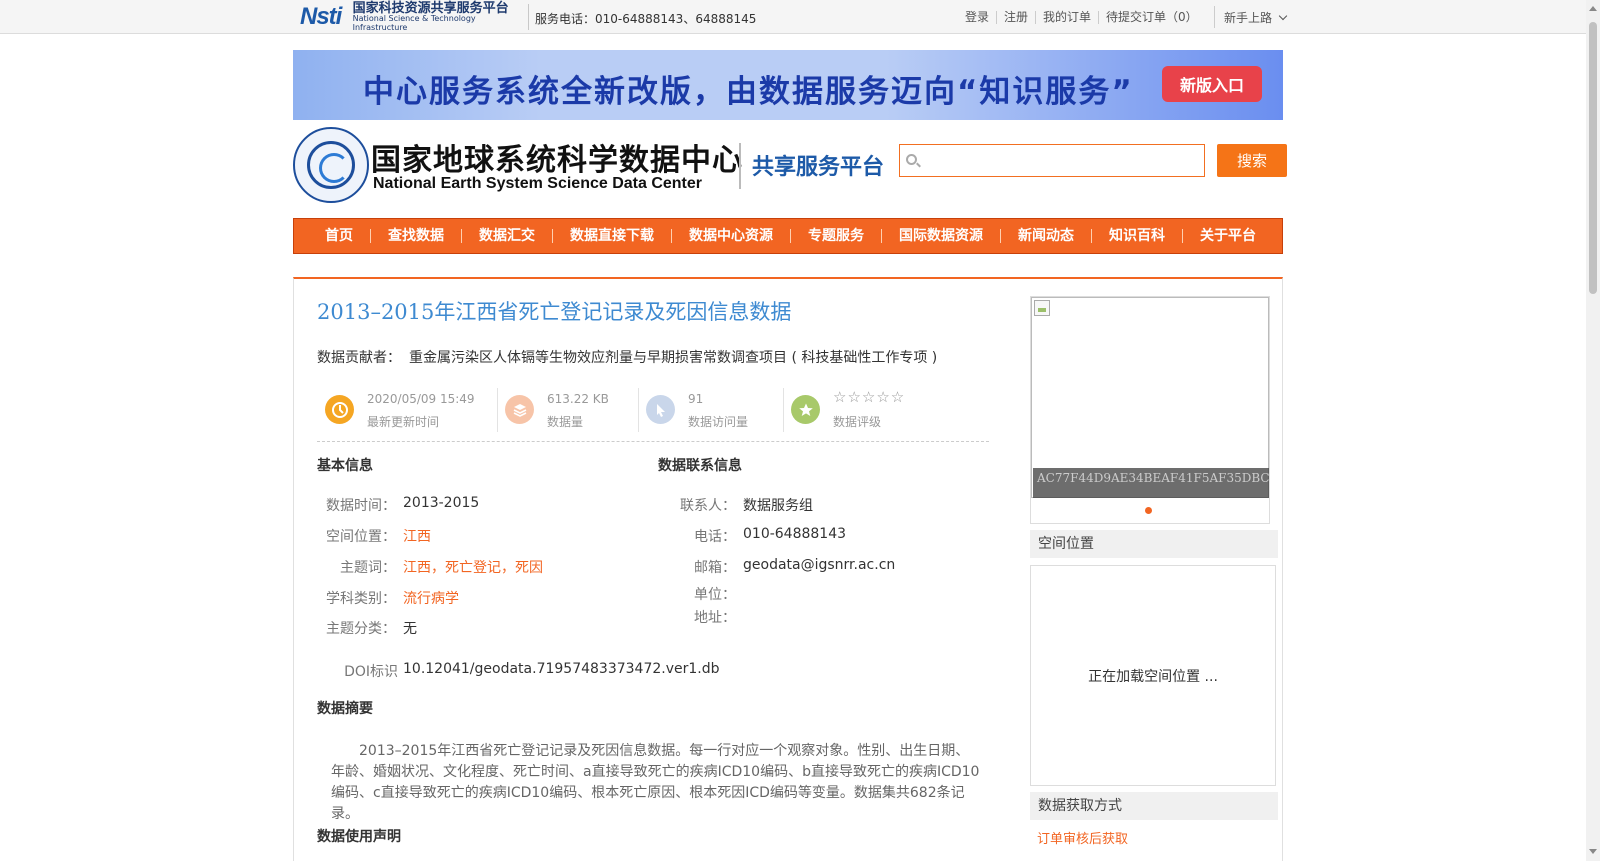 This screenshot has width=1600, height=861. Describe the element at coordinates (778, 506) in the screenshot. I see `contact-person-value: 数据服务组` at that location.